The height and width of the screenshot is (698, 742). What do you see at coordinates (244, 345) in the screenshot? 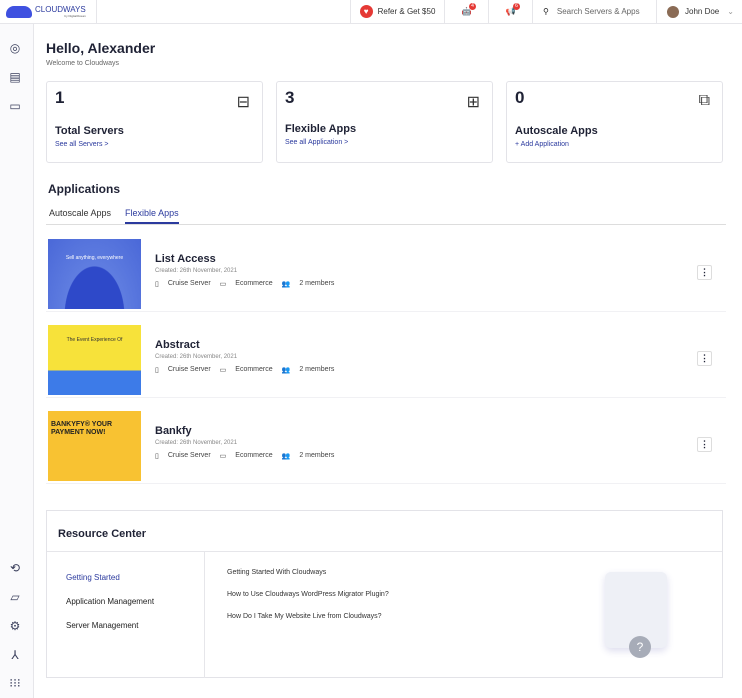
I see `app-name: Abstract` at bounding box center [244, 345].